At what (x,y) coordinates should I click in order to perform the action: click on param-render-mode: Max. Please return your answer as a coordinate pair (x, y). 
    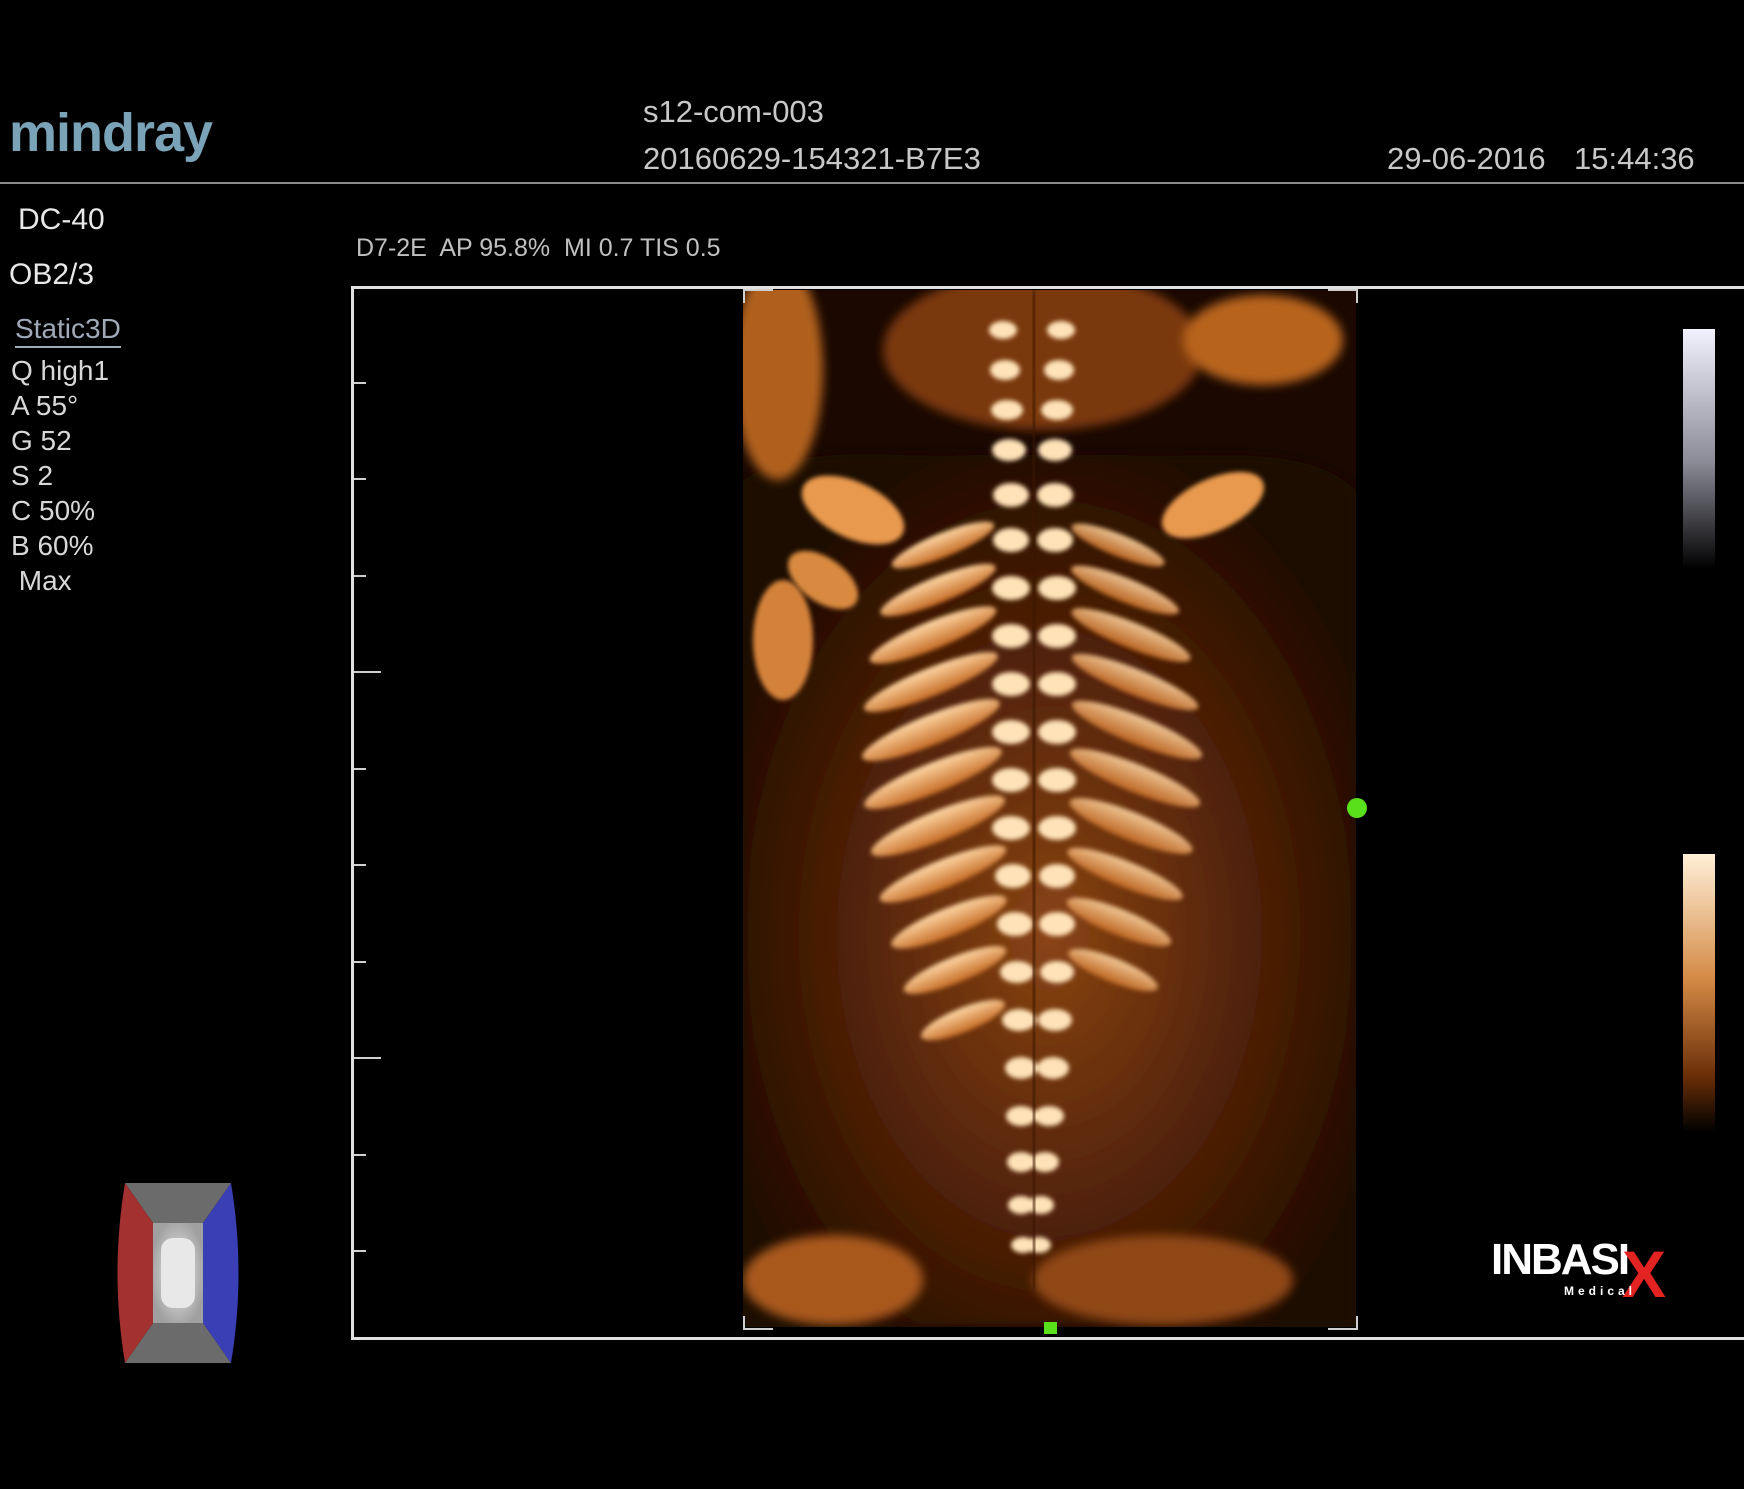
    Looking at the image, I should click on (41, 580).